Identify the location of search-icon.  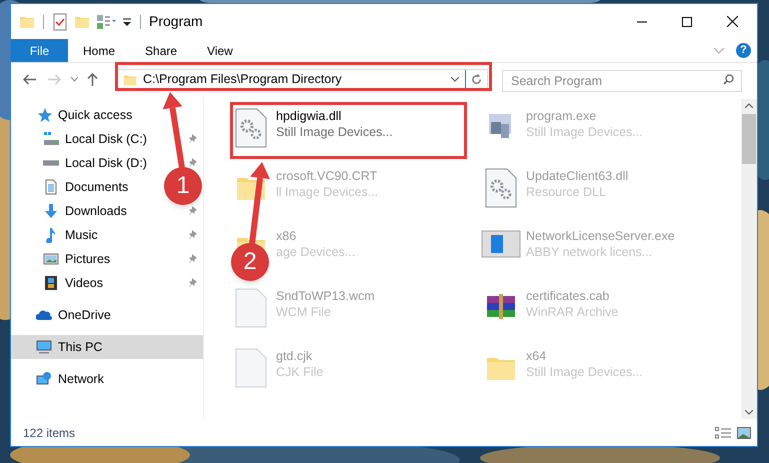
(728, 79).